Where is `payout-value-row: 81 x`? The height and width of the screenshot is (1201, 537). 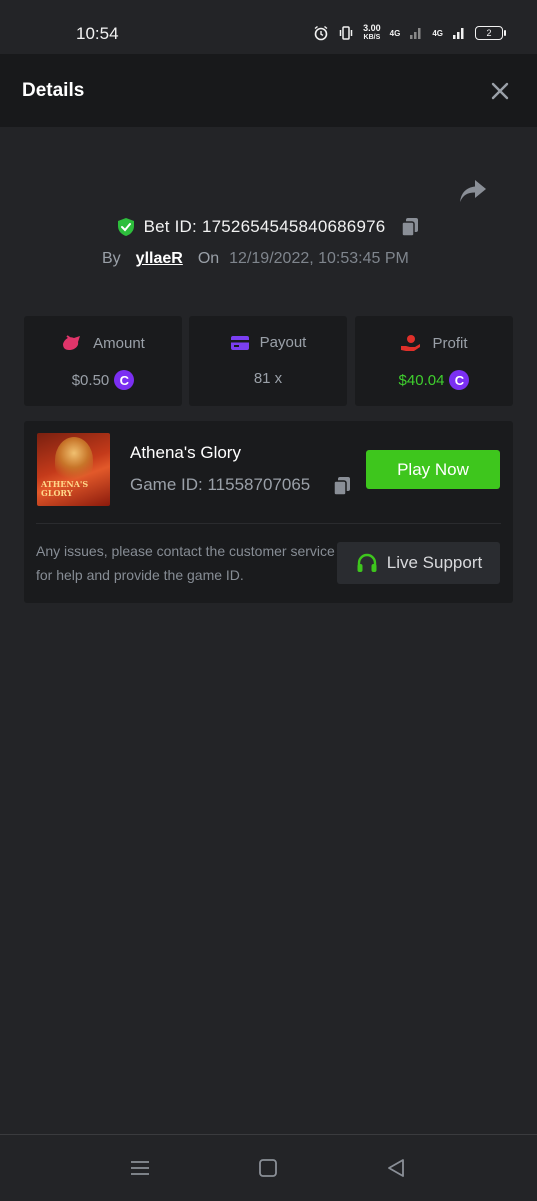
payout-value-row: 81 x is located at coordinates (268, 378).